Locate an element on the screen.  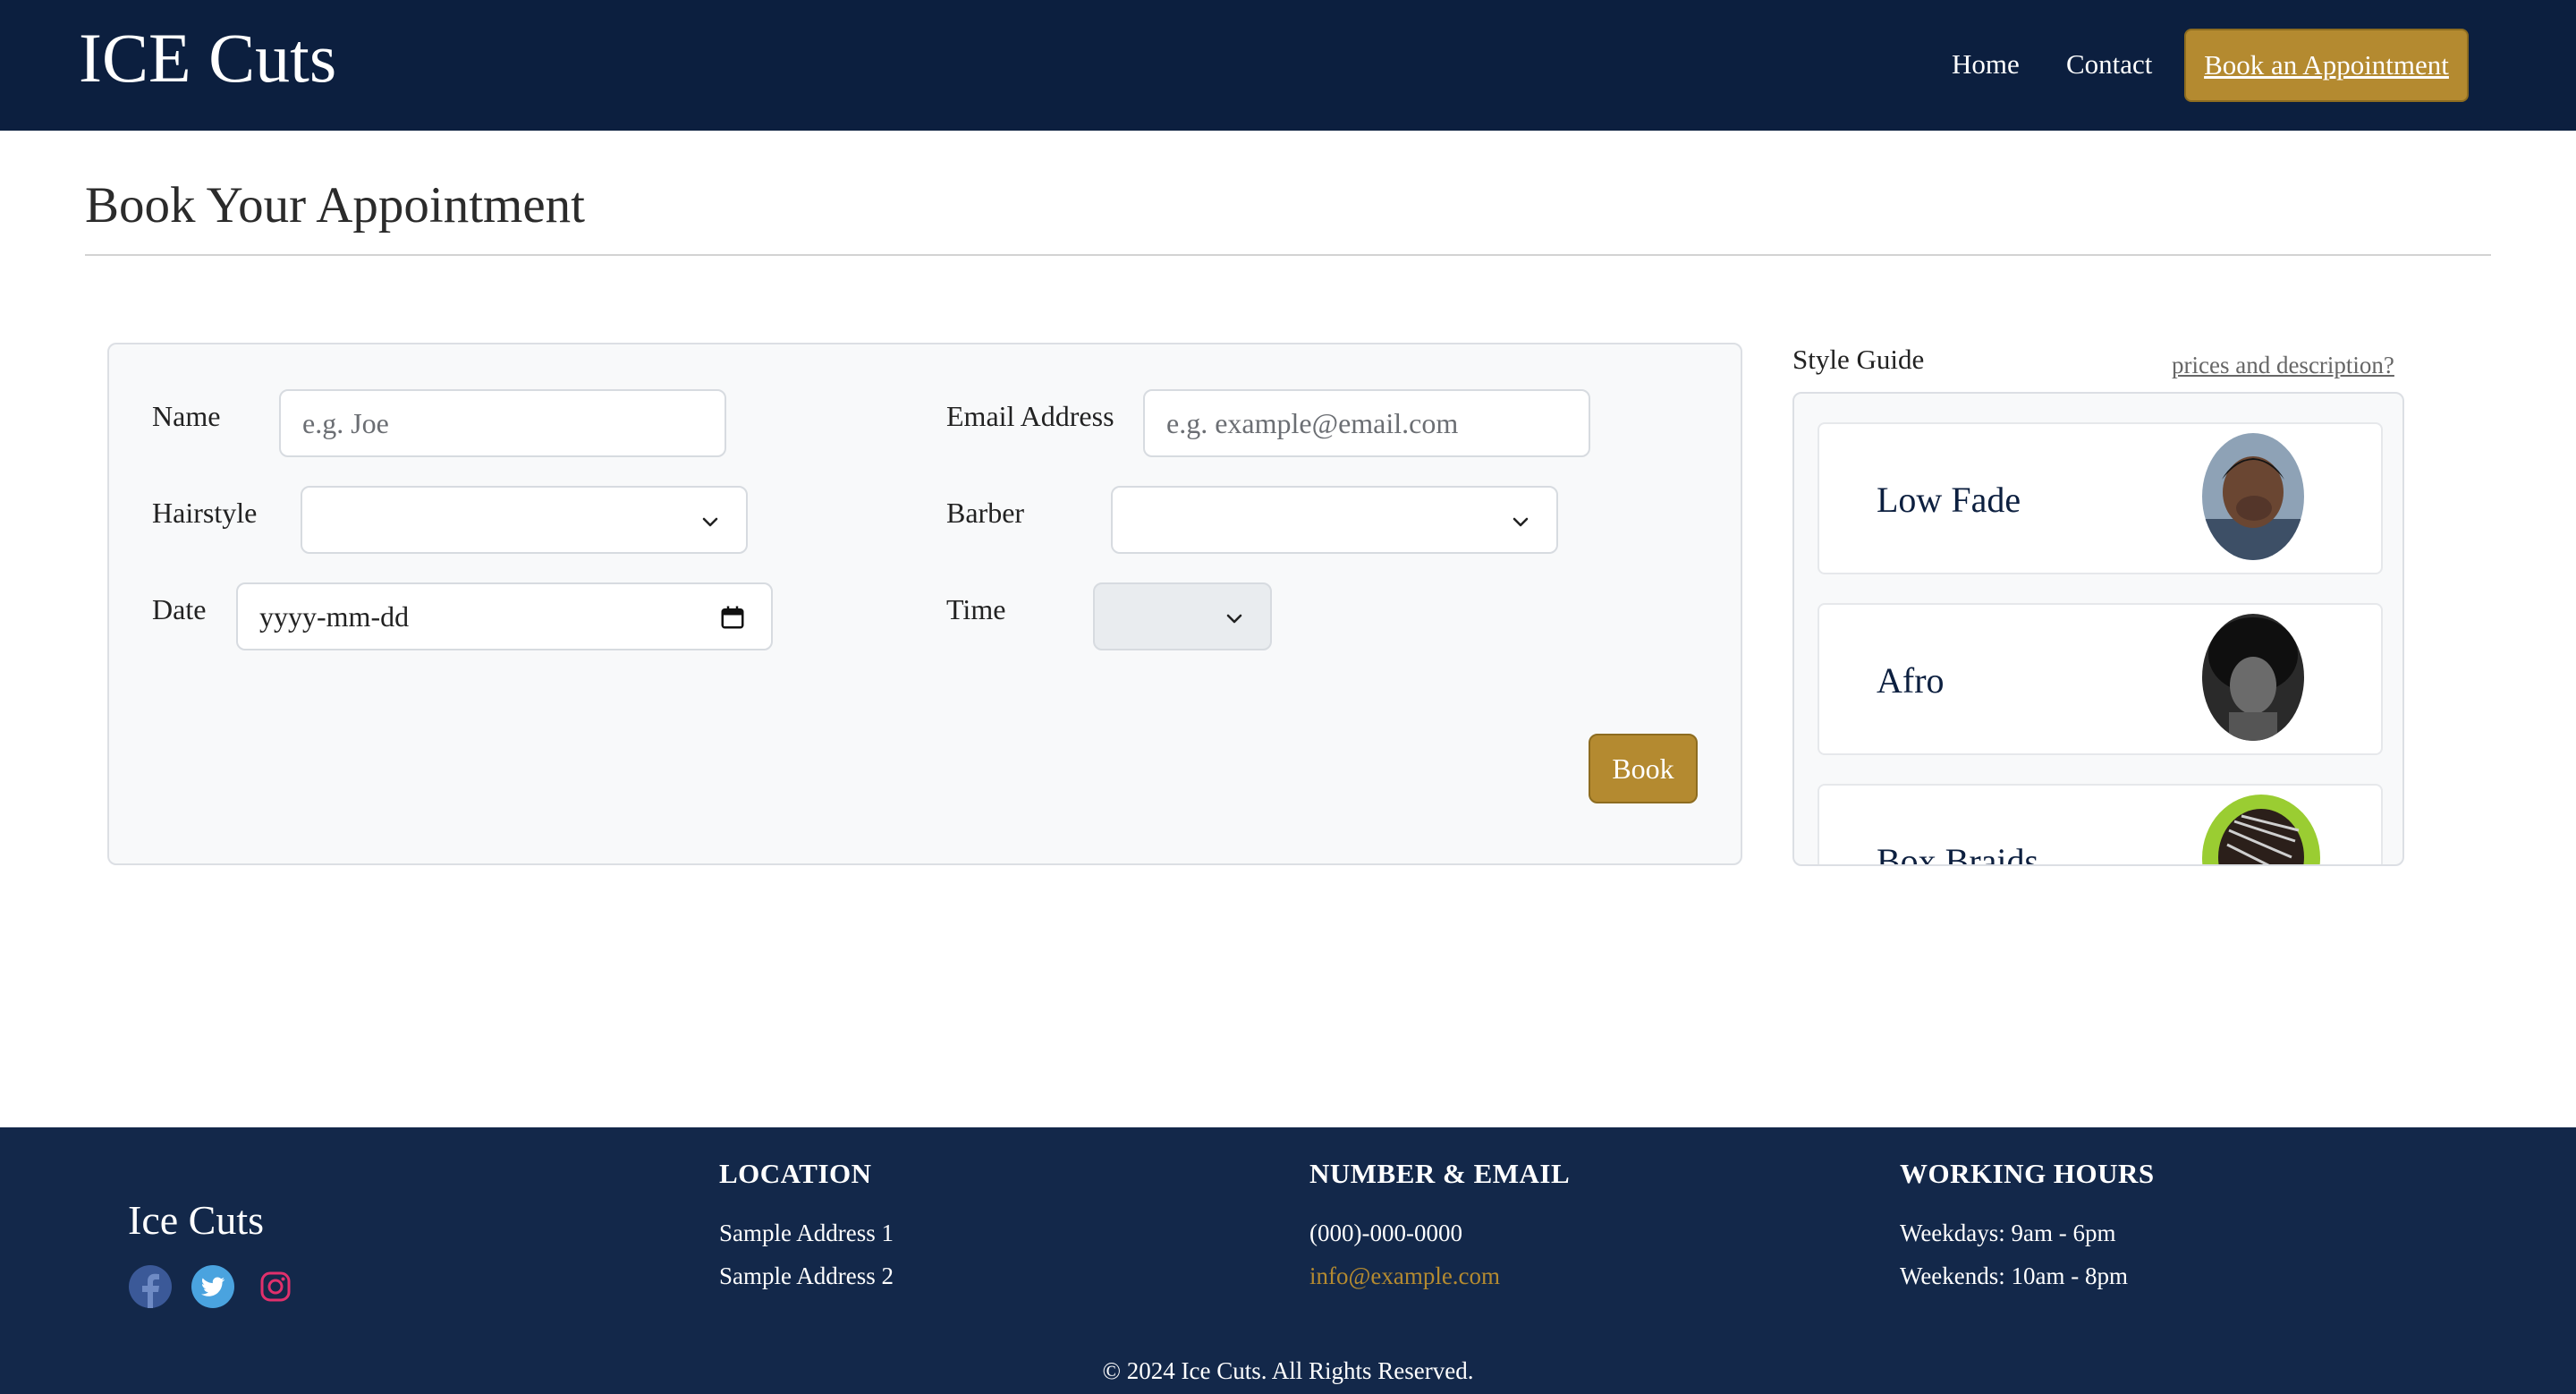
name-label: Name is located at coordinates (186, 416).